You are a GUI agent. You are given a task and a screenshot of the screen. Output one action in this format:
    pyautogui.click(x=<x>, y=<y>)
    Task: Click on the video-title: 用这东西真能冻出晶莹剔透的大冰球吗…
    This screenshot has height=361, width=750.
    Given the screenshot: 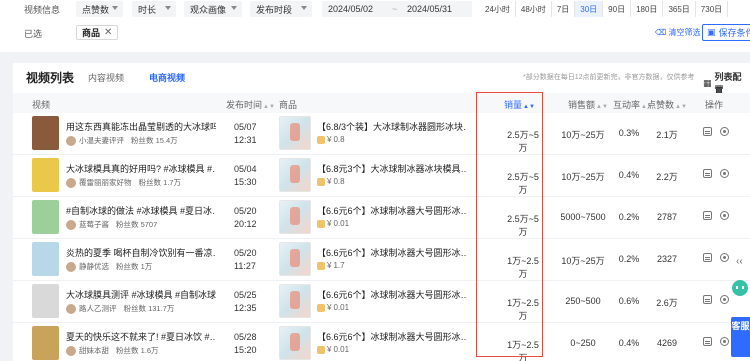 What is the action you would take?
    pyautogui.click(x=141, y=126)
    